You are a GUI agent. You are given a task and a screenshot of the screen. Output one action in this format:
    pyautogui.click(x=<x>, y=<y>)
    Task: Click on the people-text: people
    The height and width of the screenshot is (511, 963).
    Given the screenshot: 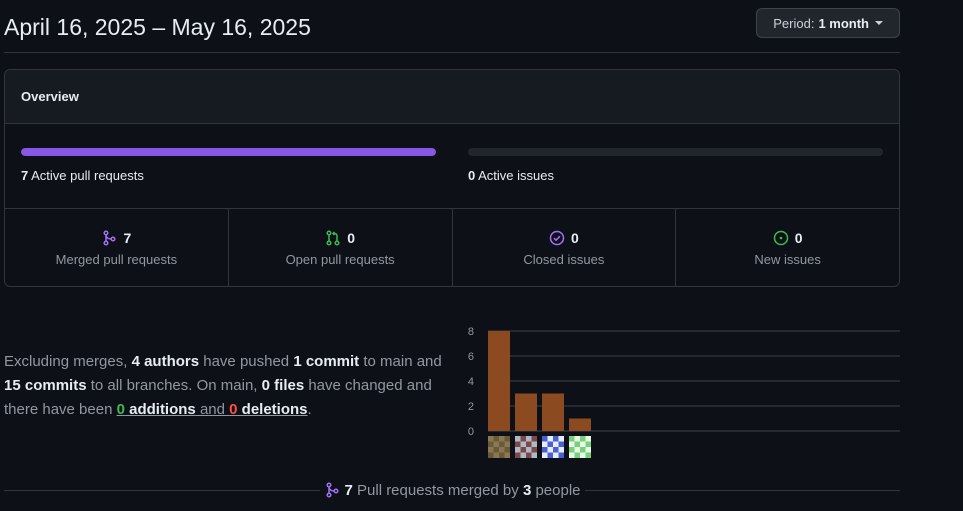 What is the action you would take?
    pyautogui.click(x=556, y=490)
    